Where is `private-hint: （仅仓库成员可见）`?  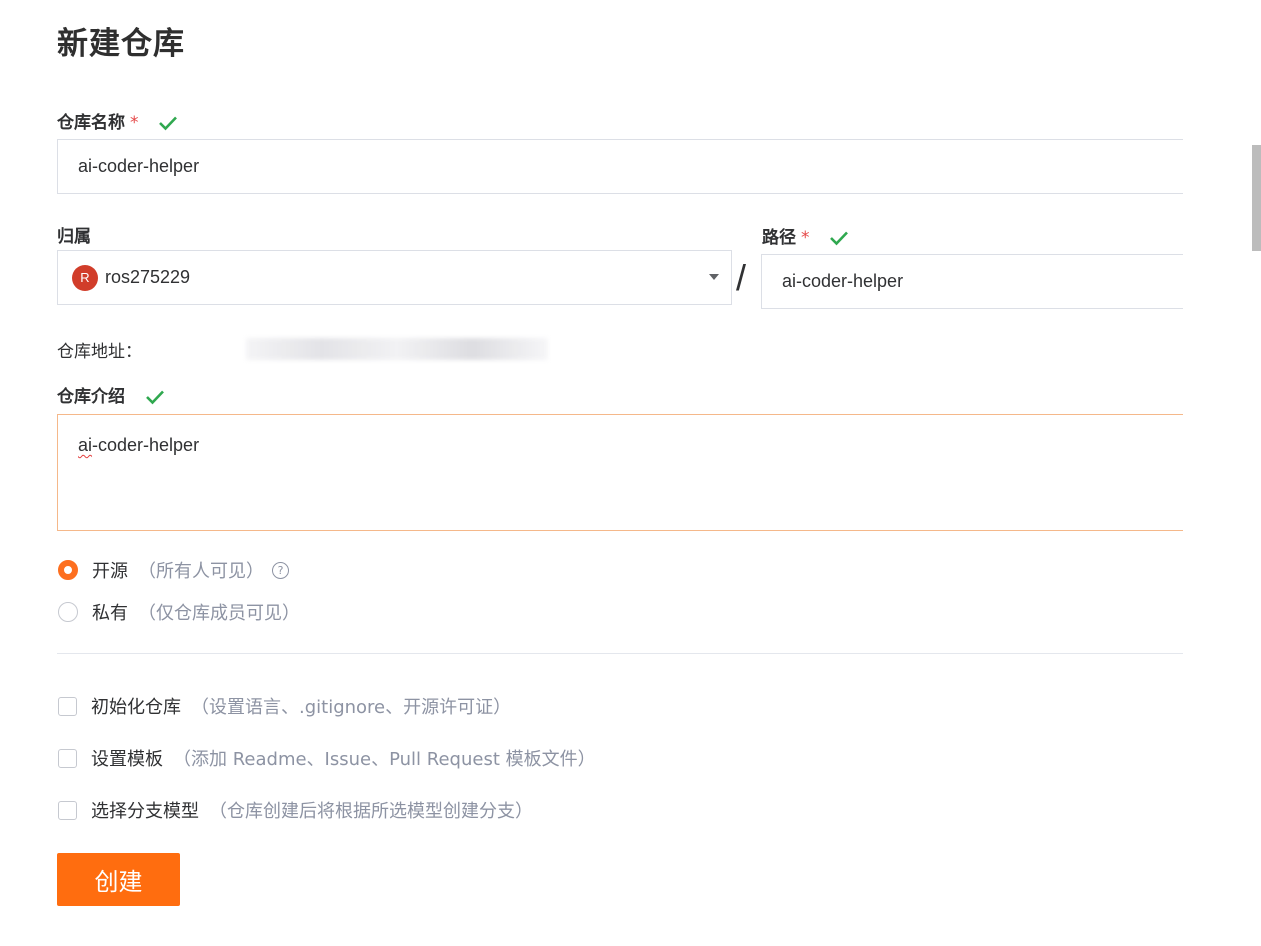
private-hint: （仅仓库成员可见） is located at coordinates (219, 613).